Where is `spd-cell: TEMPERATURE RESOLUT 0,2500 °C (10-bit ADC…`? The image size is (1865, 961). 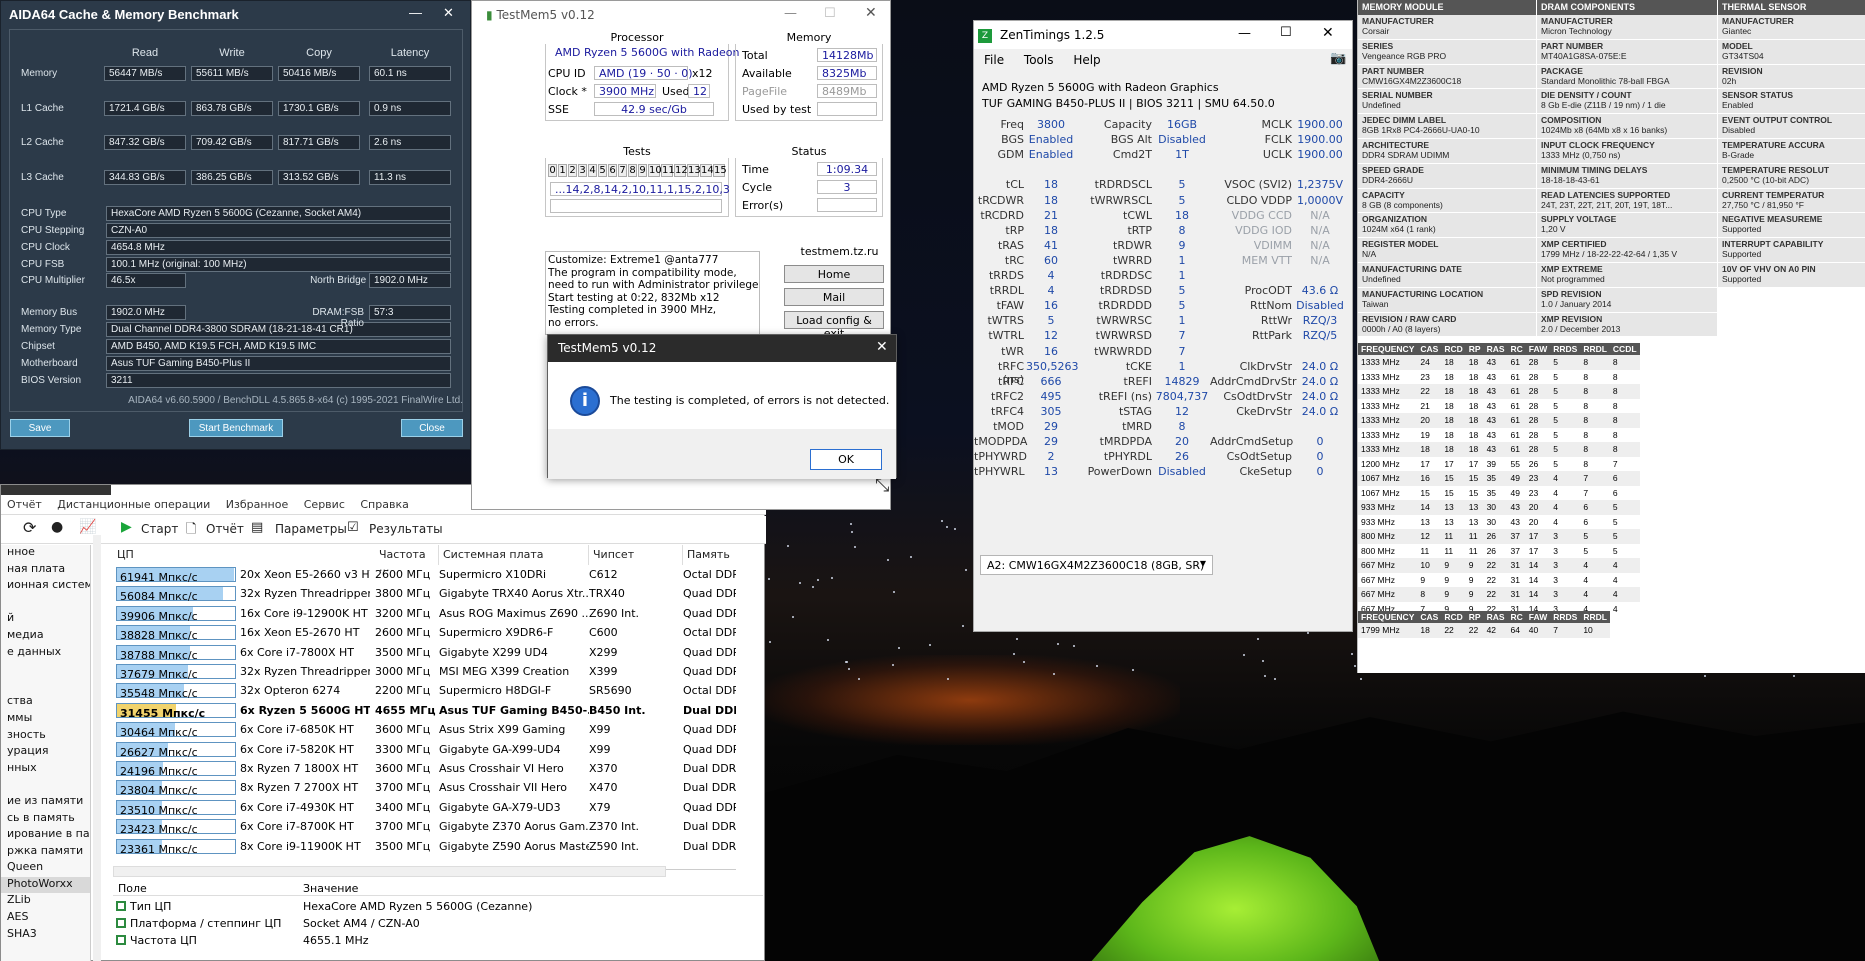 spd-cell: TEMPERATURE RESOLUT 0,2500 °C (10-bit ADC… is located at coordinates (1791, 176).